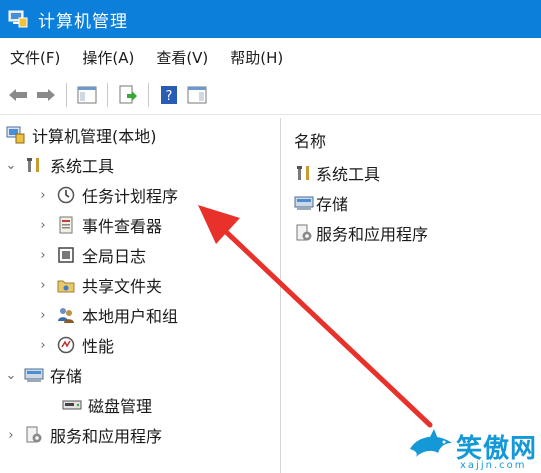 This screenshot has width=541, height=473. Describe the element at coordinates (493, 465) in the screenshot. I see `watermark-url: xajjn.com` at that location.